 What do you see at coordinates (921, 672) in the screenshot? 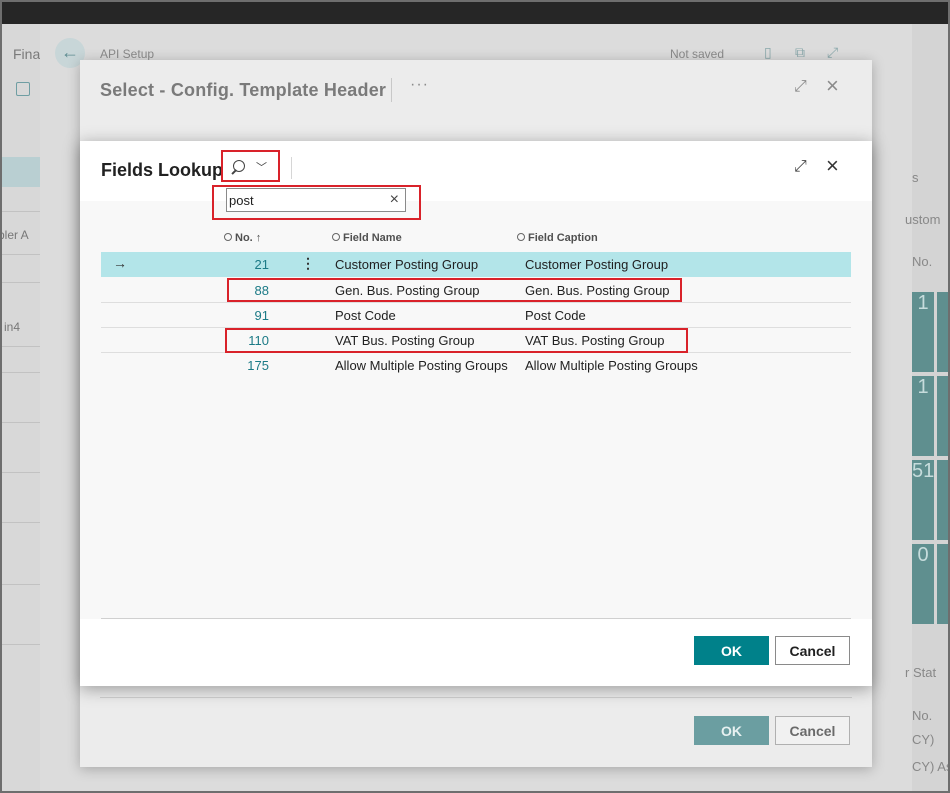
I see `background-factbox-fragment: r Stat` at bounding box center [921, 672].